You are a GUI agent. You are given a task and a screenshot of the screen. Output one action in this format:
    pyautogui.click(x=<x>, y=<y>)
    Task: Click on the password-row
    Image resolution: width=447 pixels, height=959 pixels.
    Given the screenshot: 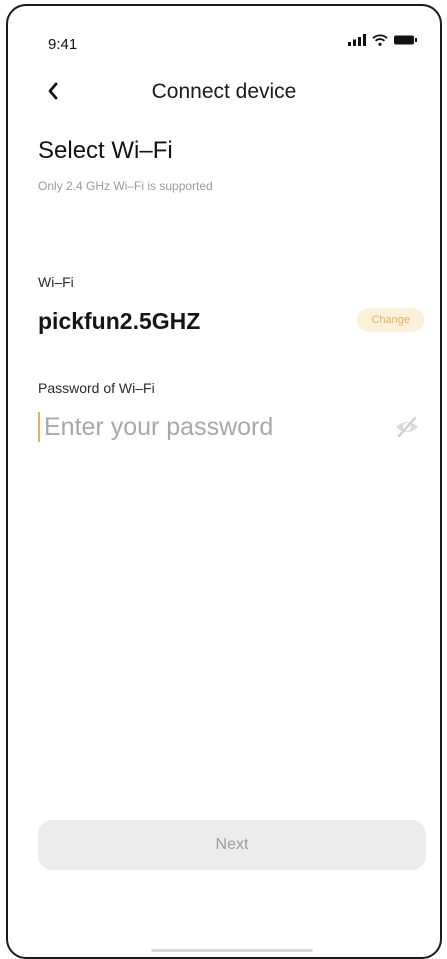 What is the action you would take?
    pyautogui.click(x=229, y=427)
    